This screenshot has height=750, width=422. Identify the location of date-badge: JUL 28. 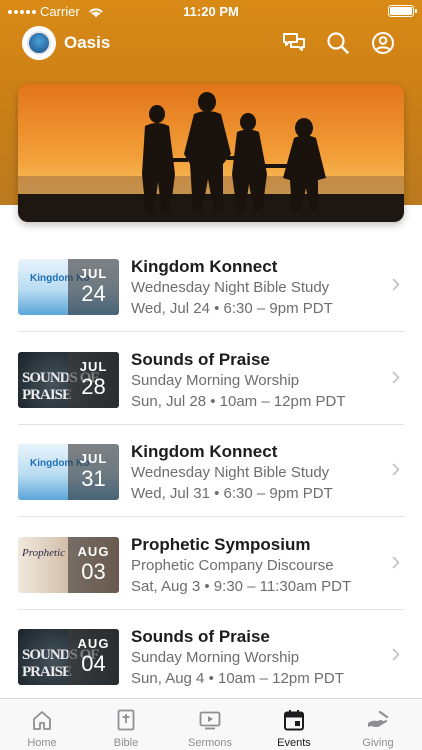
(93, 379).